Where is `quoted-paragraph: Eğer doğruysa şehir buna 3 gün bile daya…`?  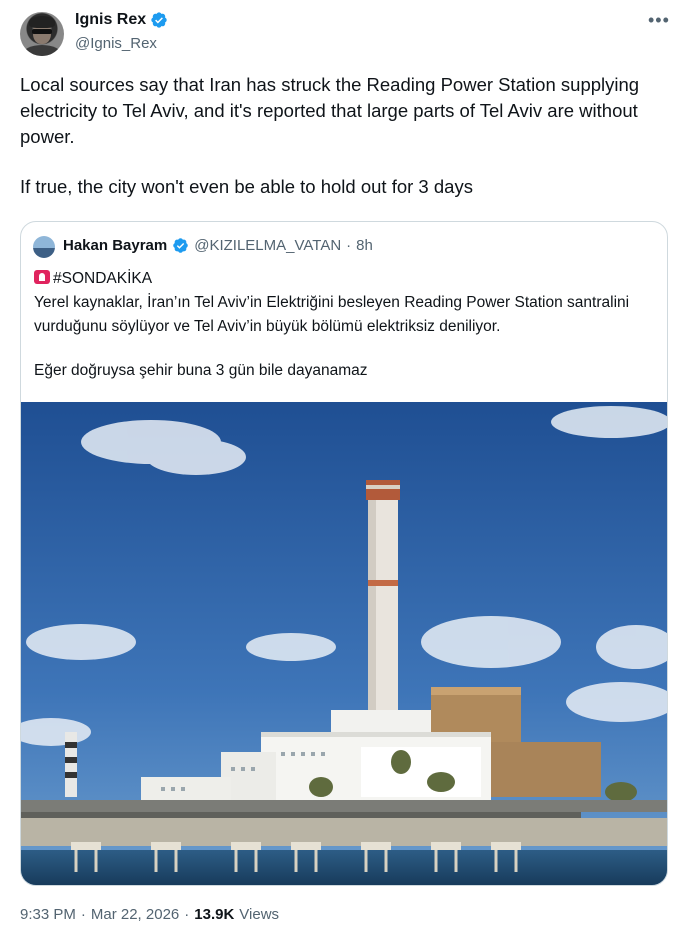
quoted-paragraph: Eğer doğruysa şehir buna 3 gün bile daya… is located at coordinates (201, 370).